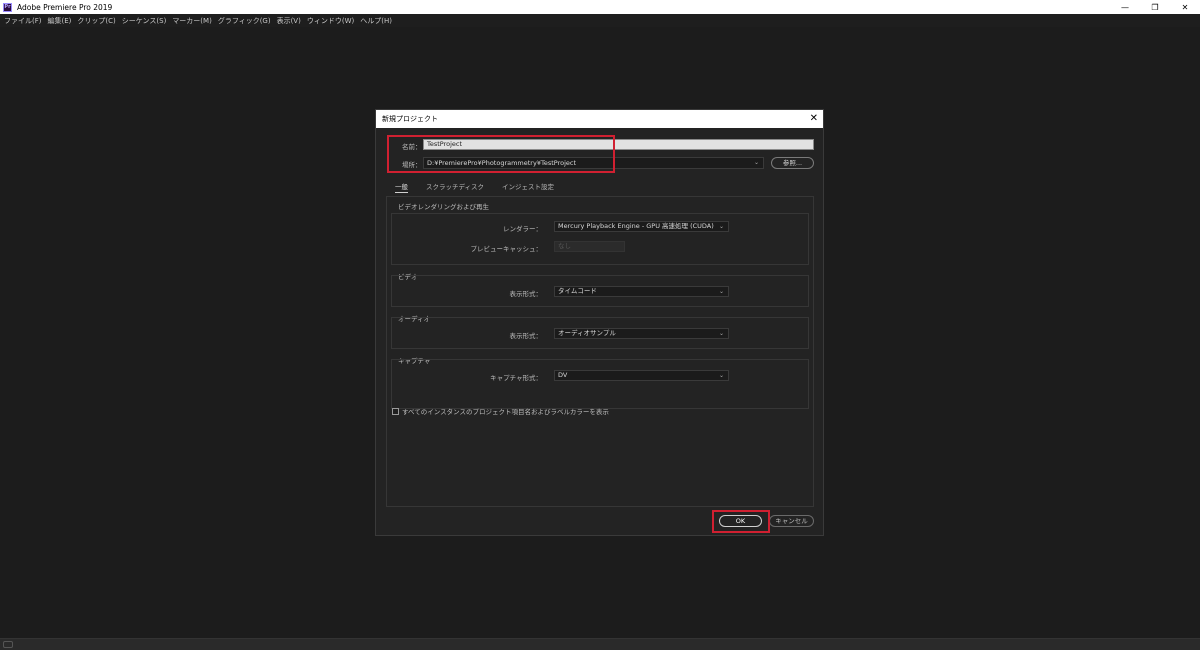  What do you see at coordinates (528, 187) in the screenshot?
I see `tab-ingest-settings: インジェスト設定` at bounding box center [528, 187].